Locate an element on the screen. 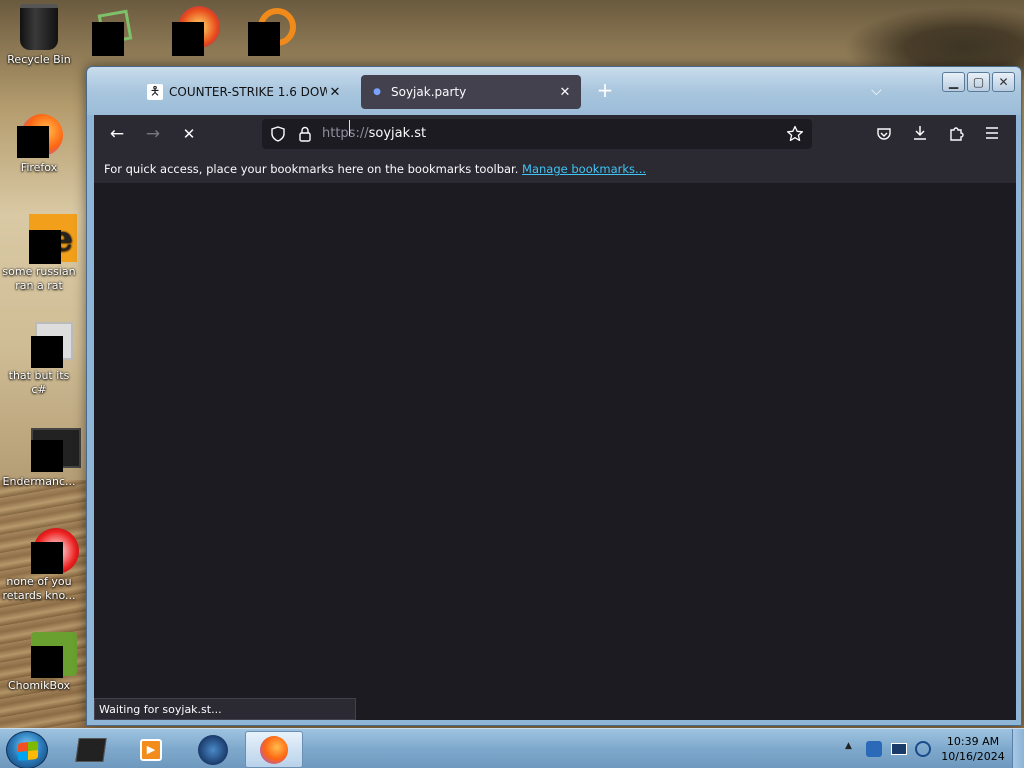 Image resolution: width=1024 pixels, height=768 pixels. cs-favicon-icon: 🯅 is located at coordinates (155, 92).